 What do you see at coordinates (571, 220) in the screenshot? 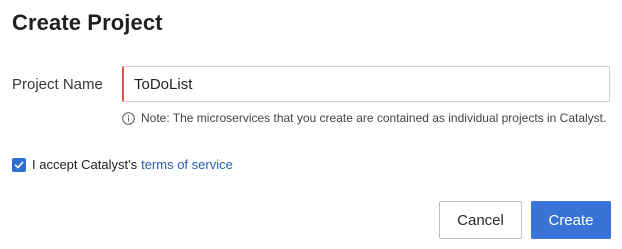
I see `create-button: Create` at bounding box center [571, 220].